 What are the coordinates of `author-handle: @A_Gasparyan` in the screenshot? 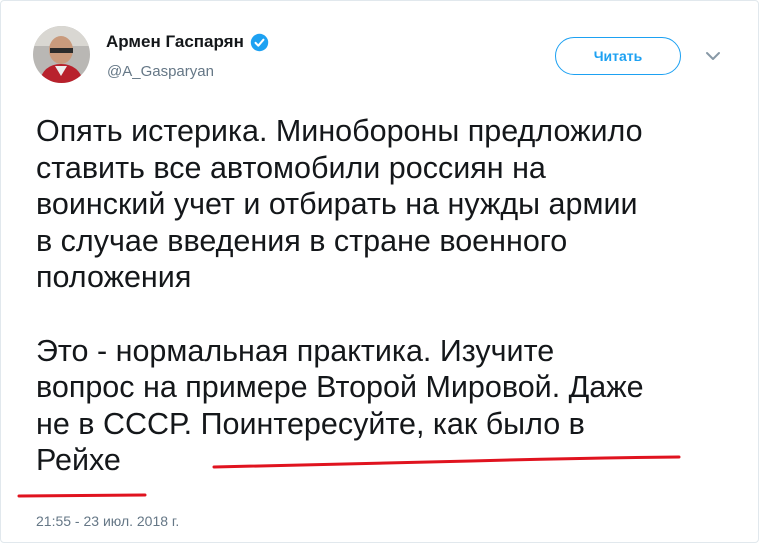 It's located at (160, 71).